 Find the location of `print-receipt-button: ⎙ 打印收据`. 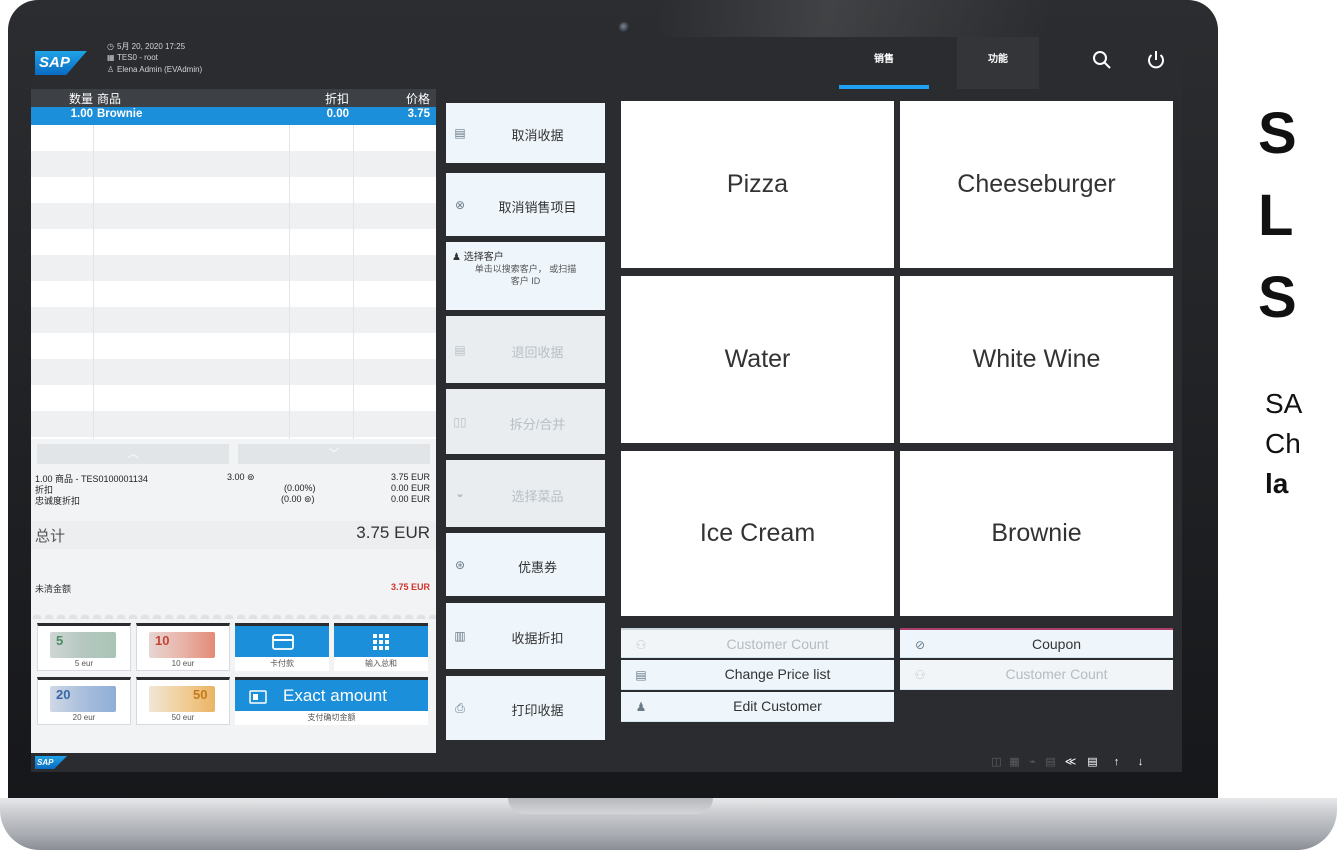

print-receipt-button: ⎙ 打印收据 is located at coordinates (525, 706).